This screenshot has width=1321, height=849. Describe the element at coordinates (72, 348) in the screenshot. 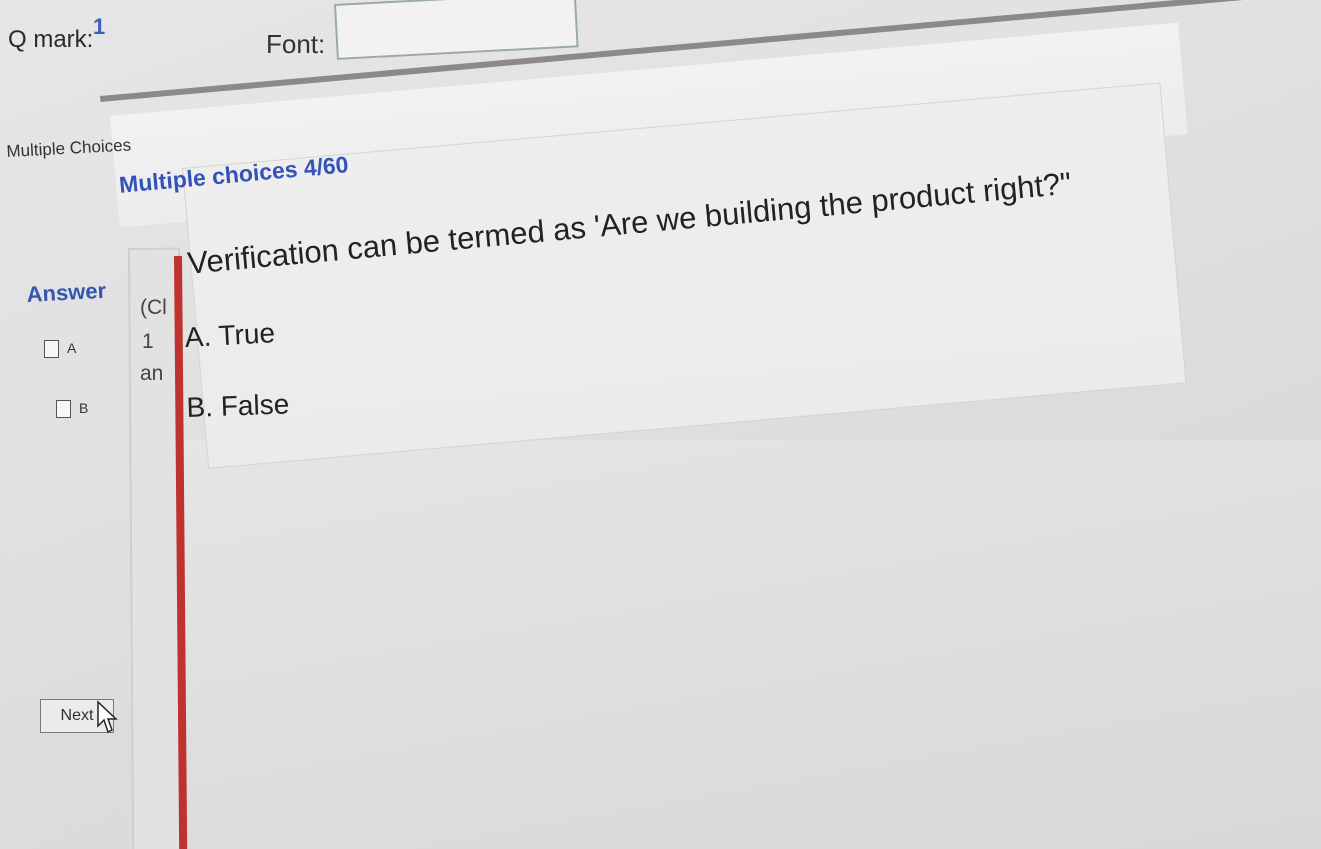

I see `answer-option-letter: A` at that location.